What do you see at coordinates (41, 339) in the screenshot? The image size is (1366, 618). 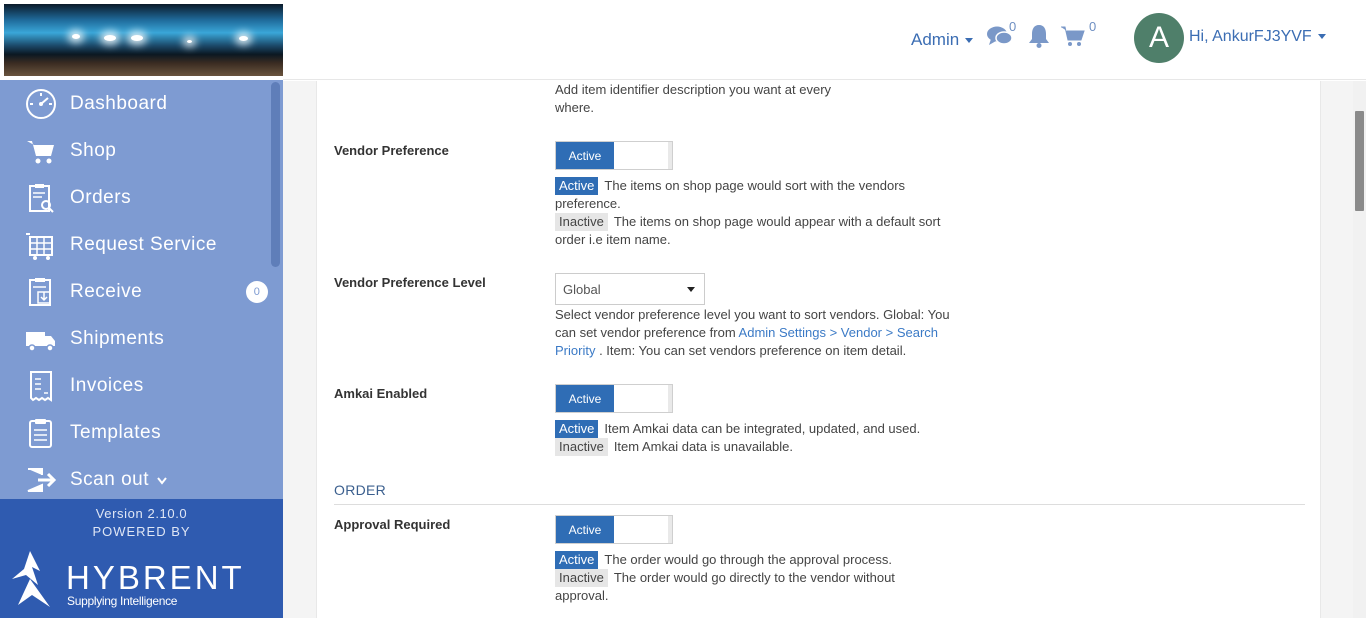 I see `truck-icon` at bounding box center [41, 339].